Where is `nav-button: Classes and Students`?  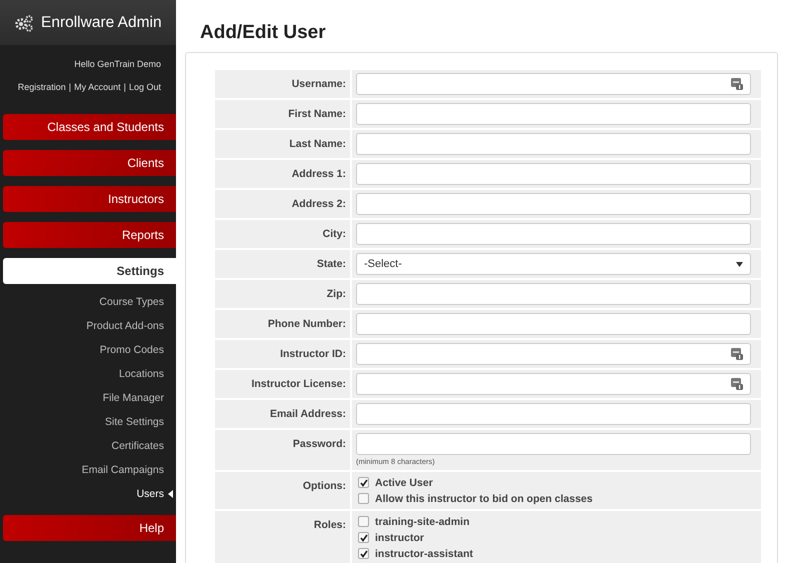
nav-button: Classes and Students is located at coordinates (89, 127).